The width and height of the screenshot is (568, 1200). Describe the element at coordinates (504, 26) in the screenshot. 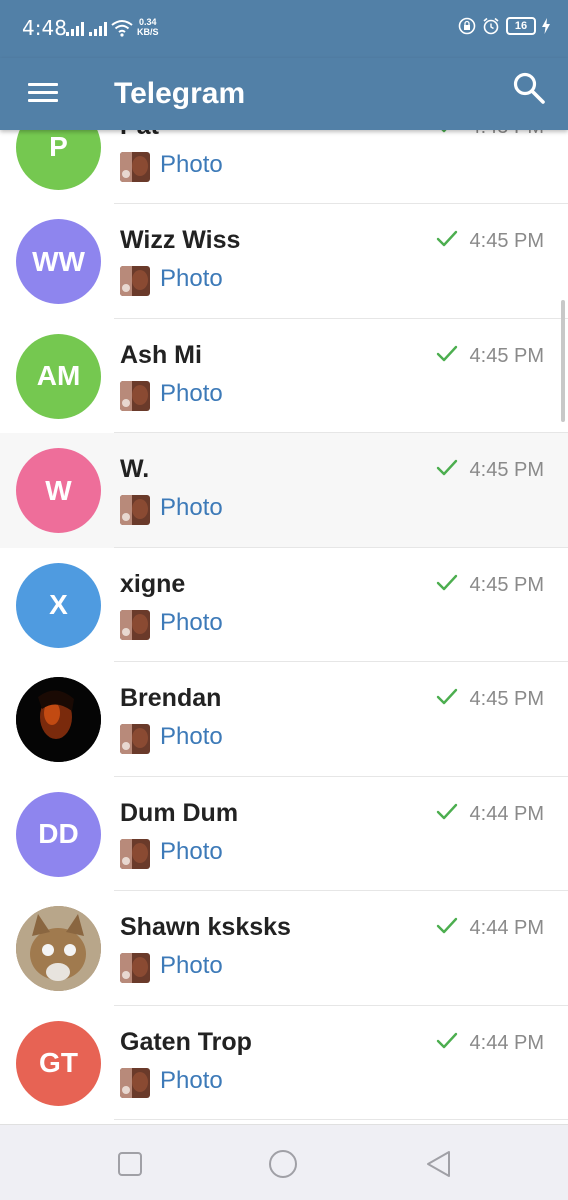

I see `status-icons: 16` at that location.